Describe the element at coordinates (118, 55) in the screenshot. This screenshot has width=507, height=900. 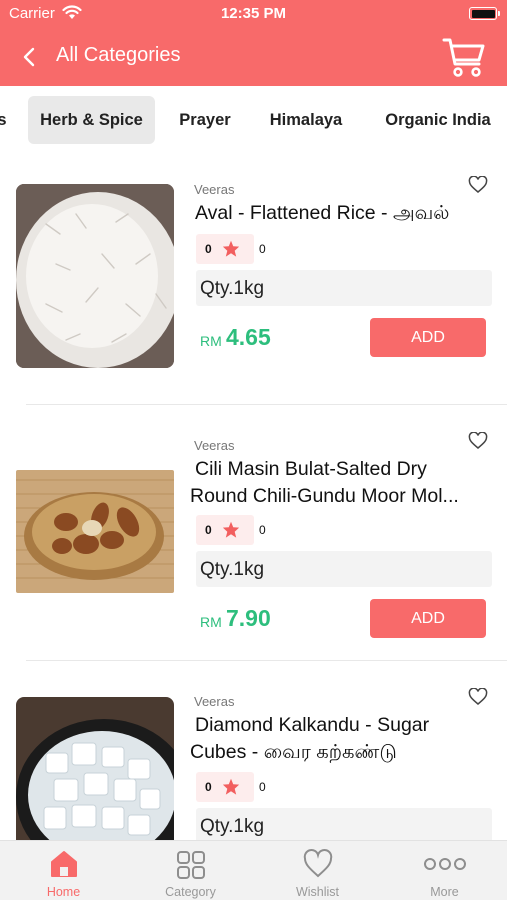
I see `page-title: All Categories` at that location.